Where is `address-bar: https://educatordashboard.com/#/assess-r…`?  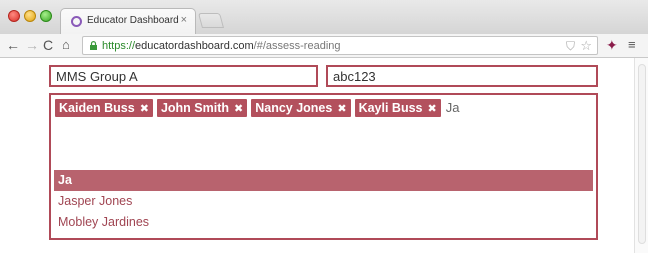 address-bar: https://educatordashboard.com/#/assess-r… is located at coordinates (340, 45).